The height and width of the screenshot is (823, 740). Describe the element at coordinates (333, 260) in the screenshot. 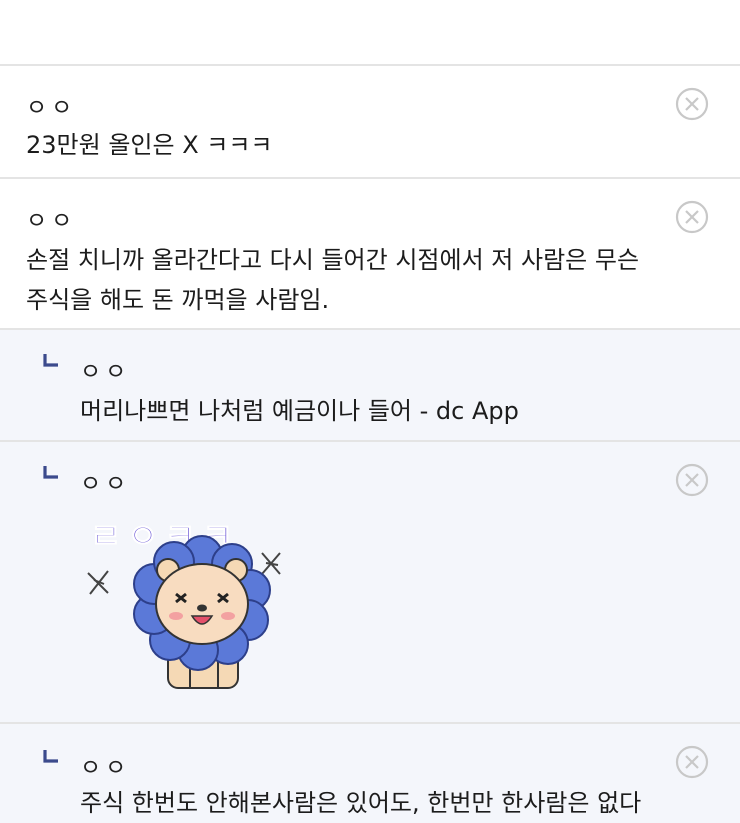

I see `comment-text-line: 손절 치니까 올라간다고 다시 들어간 시점에서 저 사람은 무슨` at that location.